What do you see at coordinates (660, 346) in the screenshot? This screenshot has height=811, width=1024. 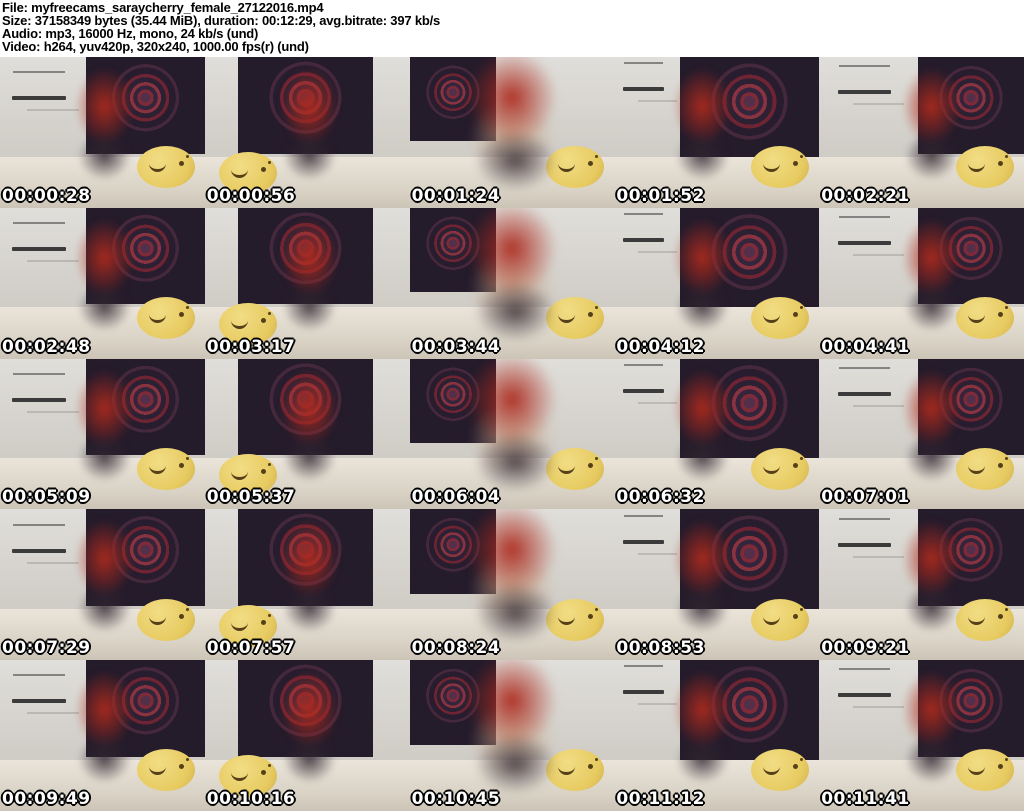 I see `timestamp-overlay: 00:04:12` at bounding box center [660, 346].